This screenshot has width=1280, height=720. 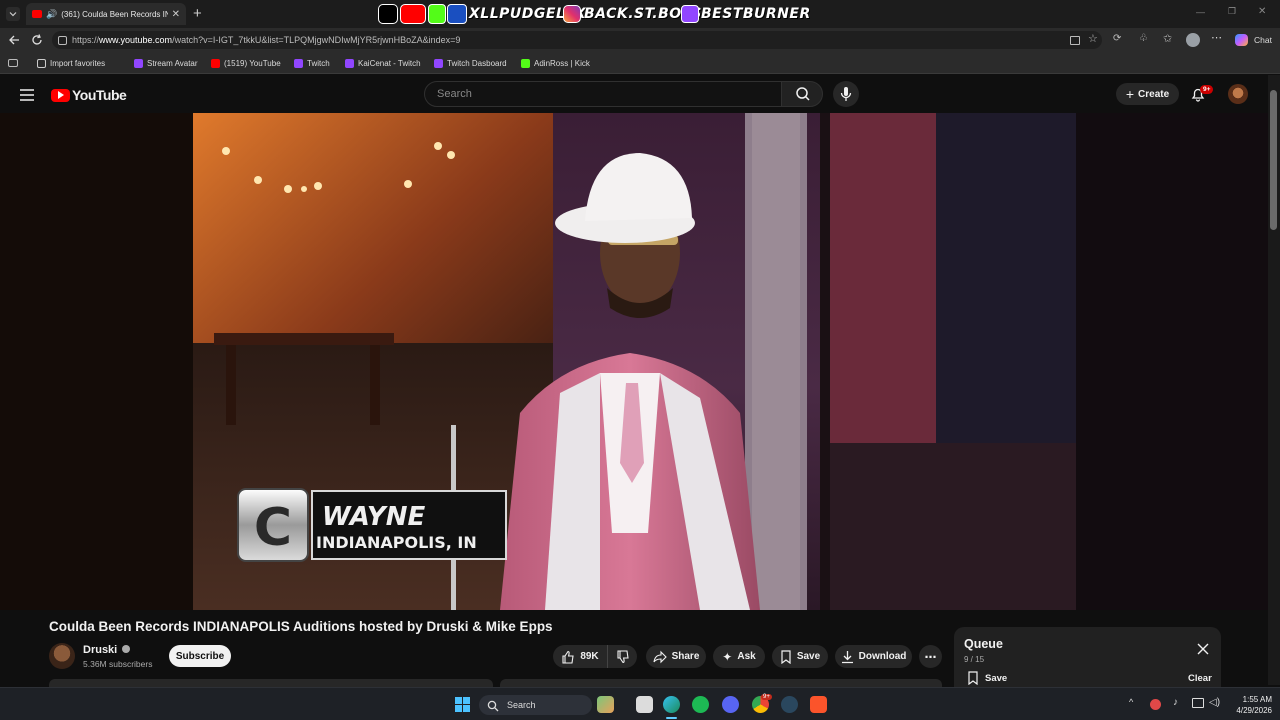 What do you see at coordinates (1155, 704) in the screenshot?
I see `tray-app-icon` at bounding box center [1155, 704].